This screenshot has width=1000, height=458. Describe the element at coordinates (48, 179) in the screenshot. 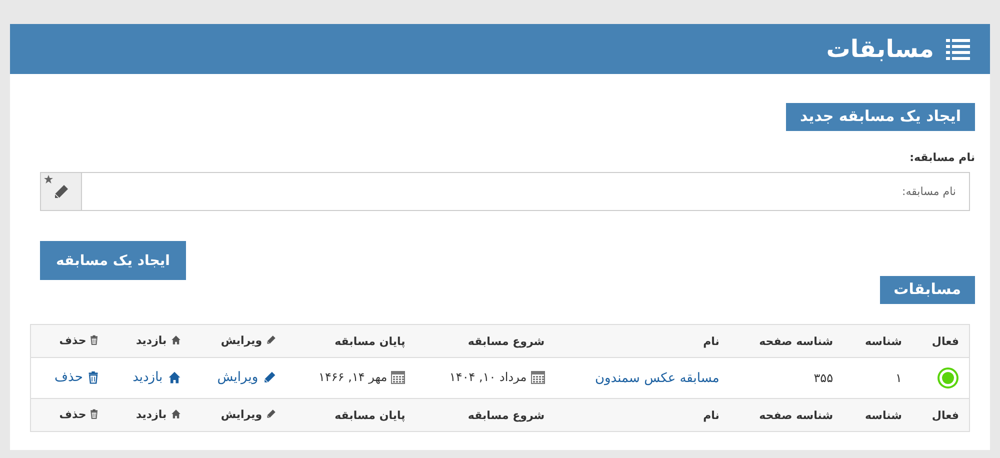

I see `star-icon` at that location.